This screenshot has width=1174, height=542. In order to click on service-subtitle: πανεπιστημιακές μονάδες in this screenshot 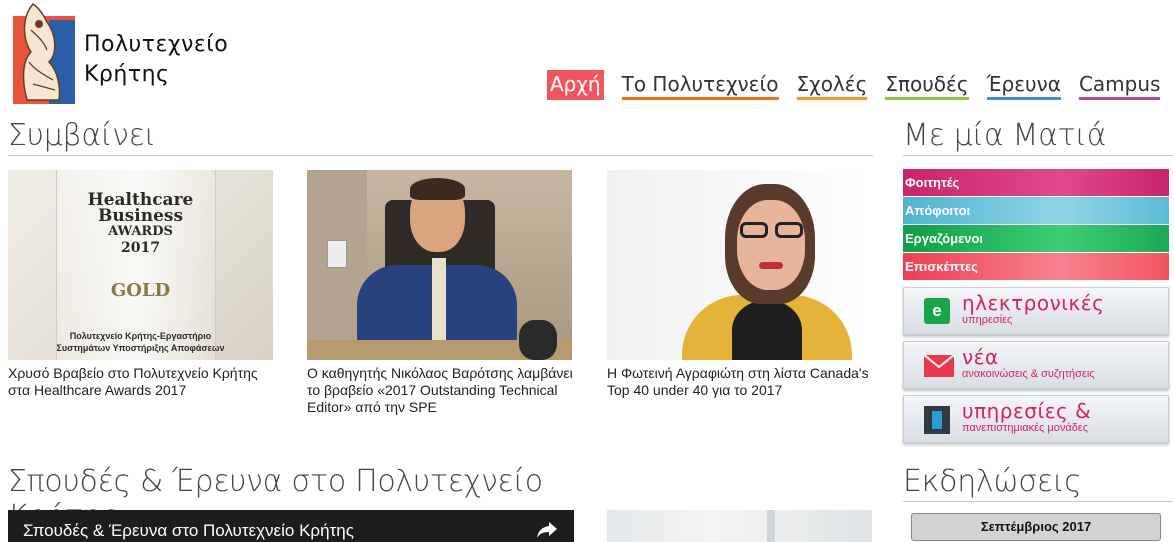, I will do `click(1025, 428)`.